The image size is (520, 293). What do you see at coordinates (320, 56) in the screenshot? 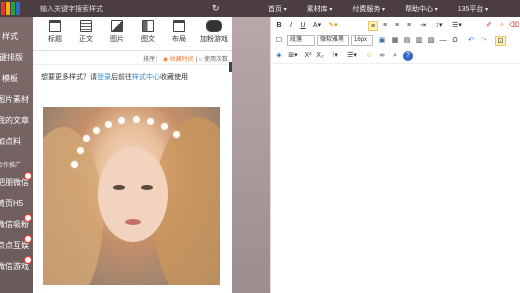
I see `subscript-button: X₂` at bounding box center [320, 56].